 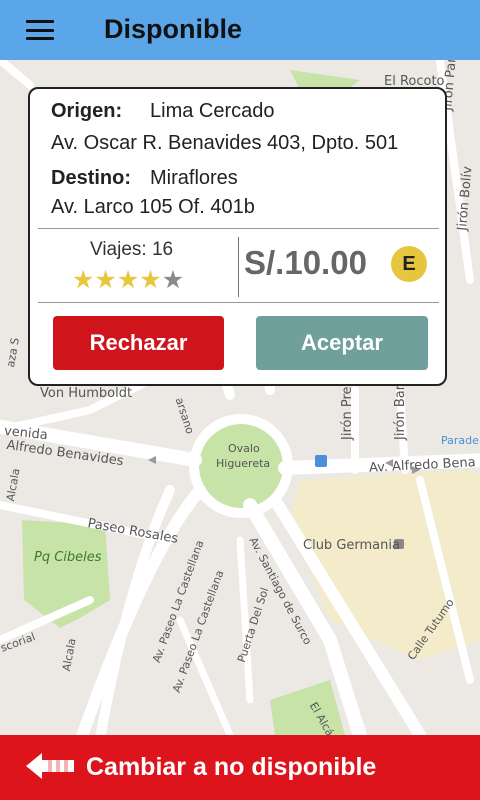 I want to click on destination-address: Av. Larco 105 Of. 401b, so click(x=153, y=207).